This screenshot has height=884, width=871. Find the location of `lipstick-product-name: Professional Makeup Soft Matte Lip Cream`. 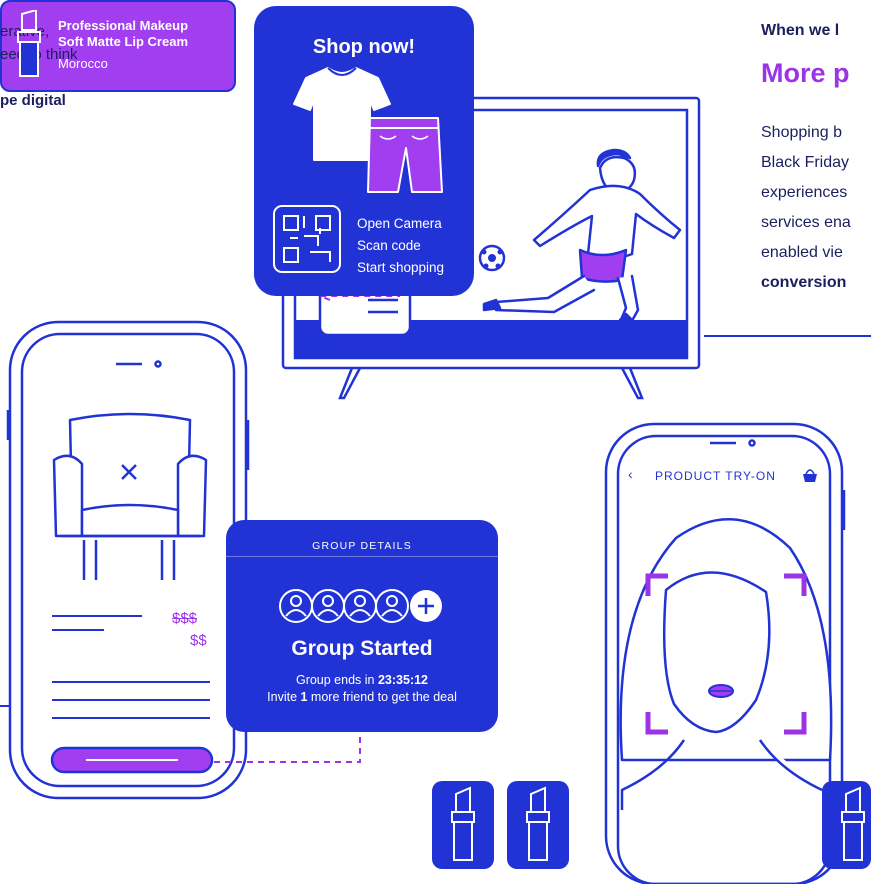

lipstick-product-name: Professional Makeup Soft Matte Lip Cream is located at coordinates (123, 34).